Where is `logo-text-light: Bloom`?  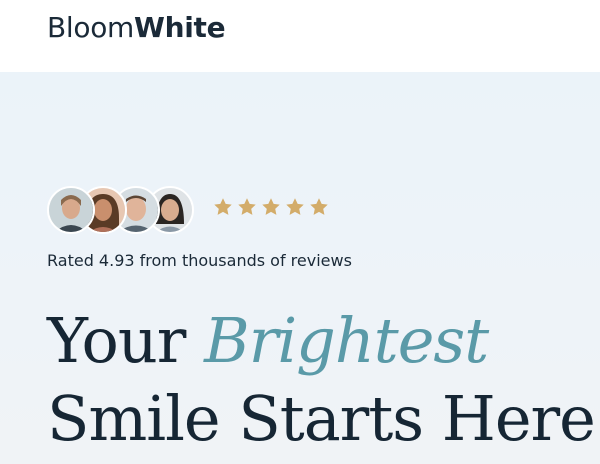 logo-text-light: Bloom is located at coordinates (91, 27).